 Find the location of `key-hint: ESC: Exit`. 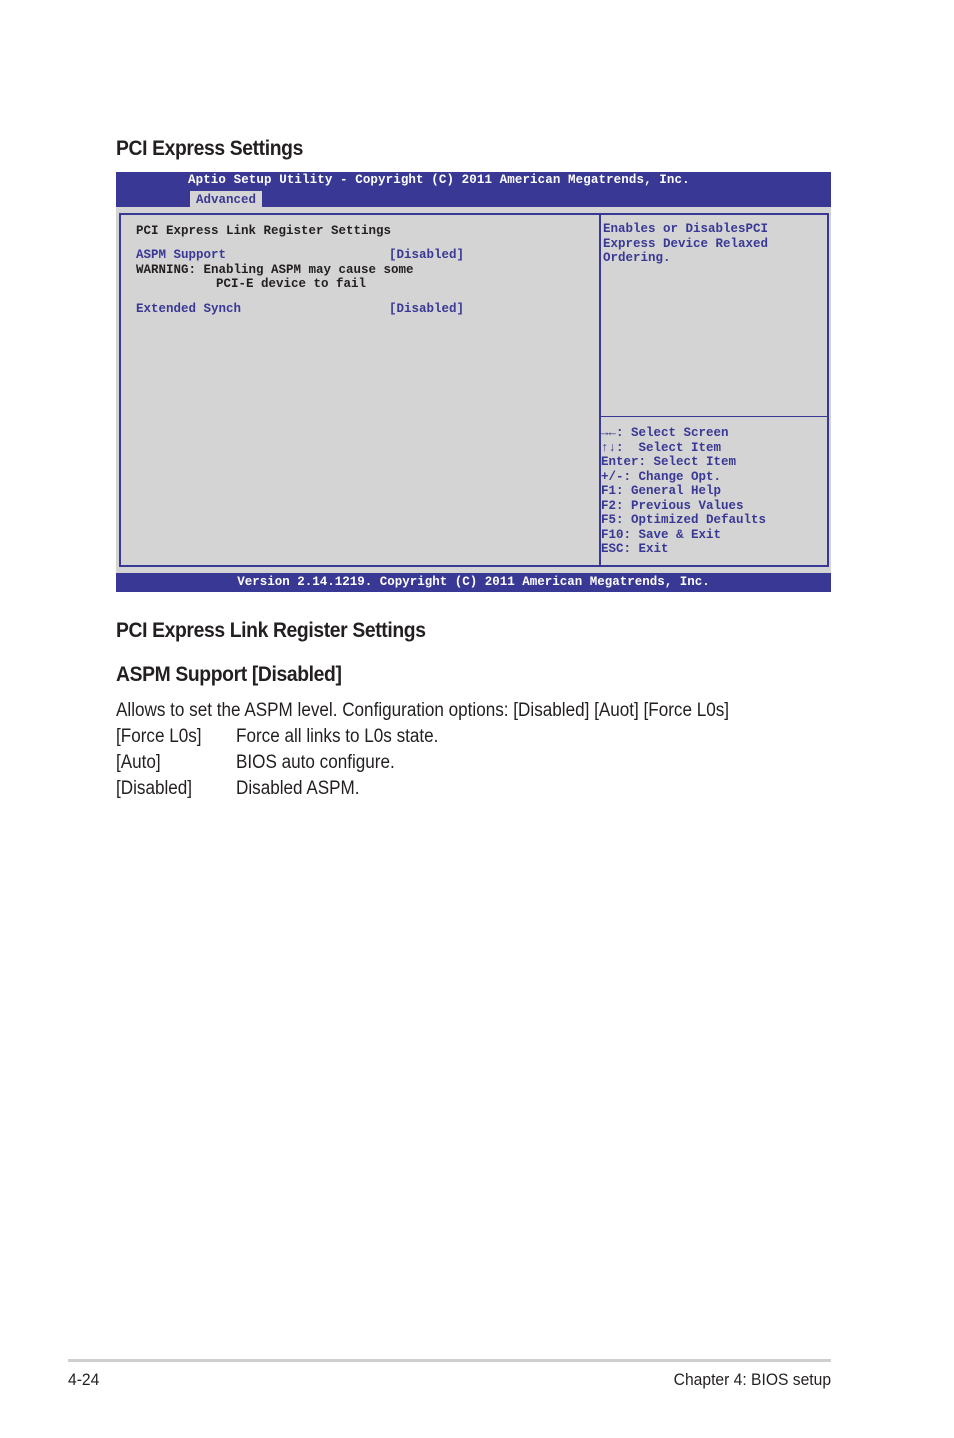

key-hint: ESC: Exit is located at coordinates (635, 549).